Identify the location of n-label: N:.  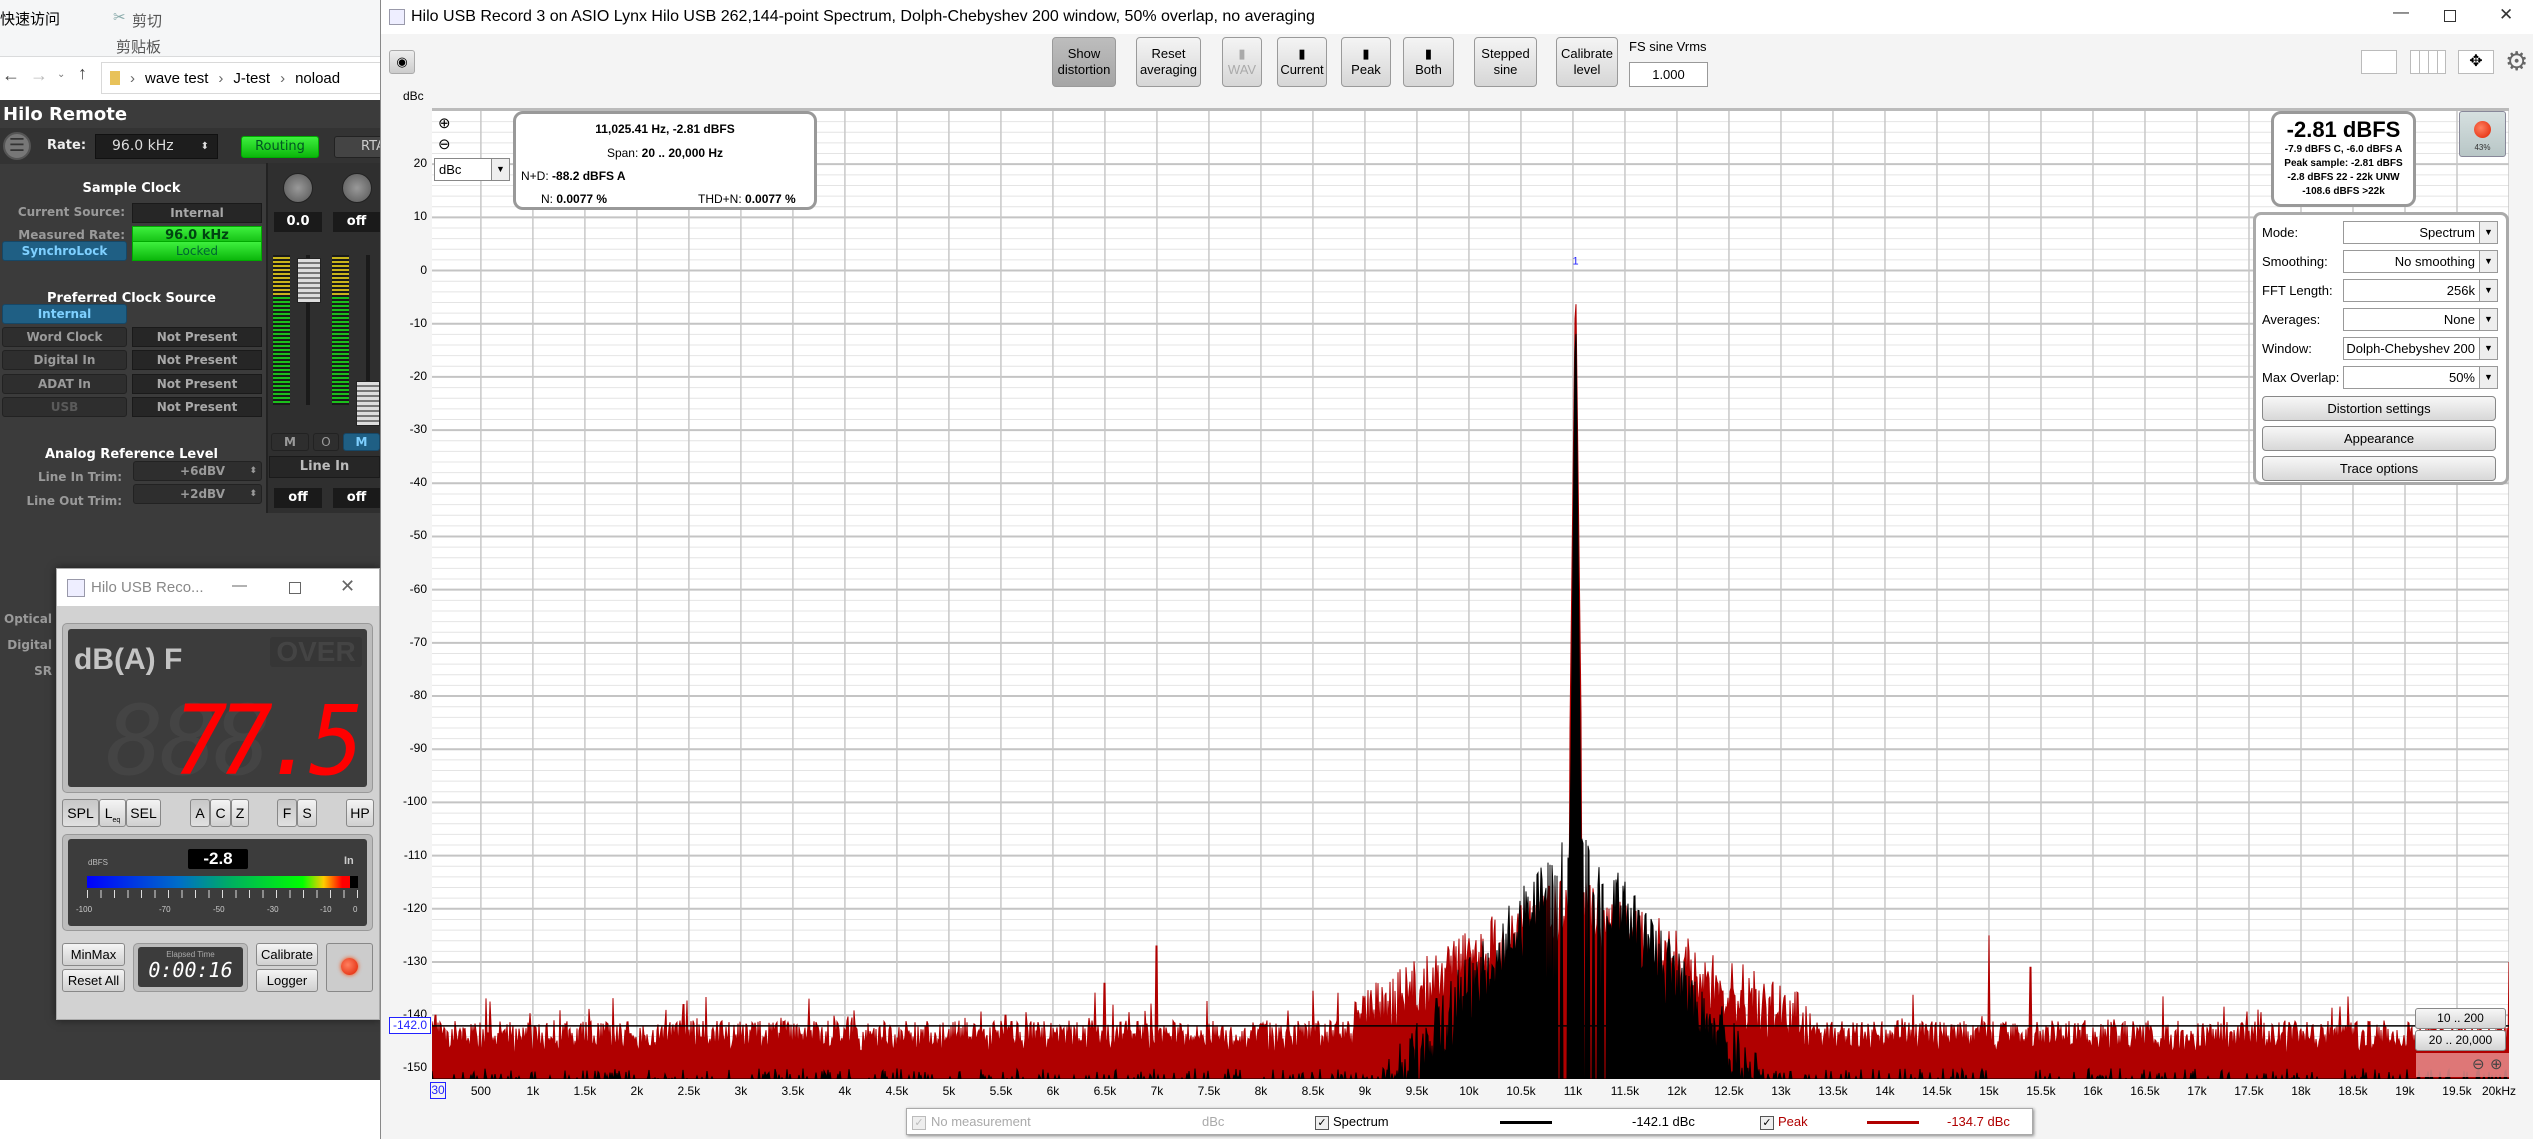
(547, 199).